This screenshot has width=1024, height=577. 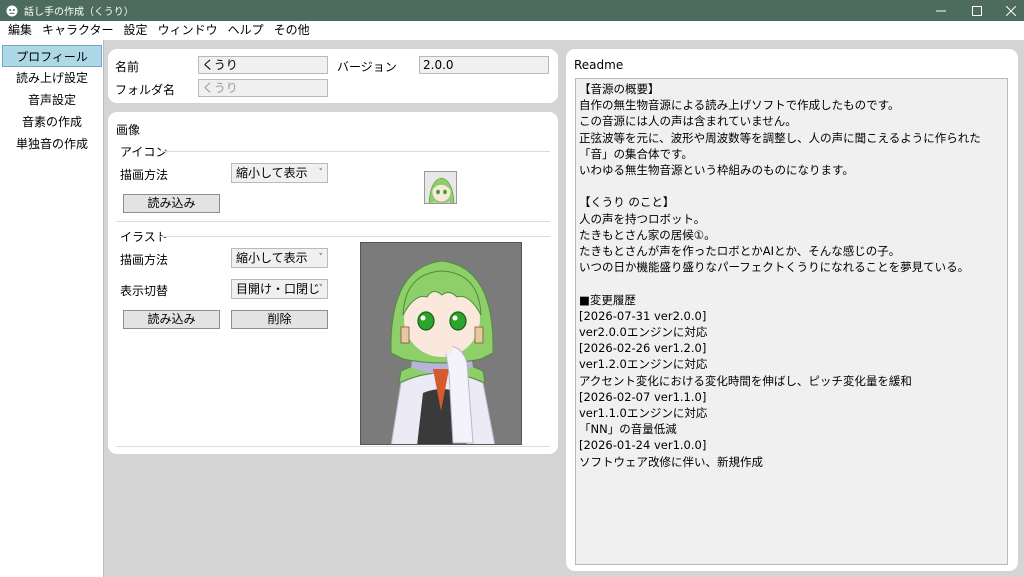 What do you see at coordinates (355, 236) in the screenshot?
I see `illust-divider` at bounding box center [355, 236].